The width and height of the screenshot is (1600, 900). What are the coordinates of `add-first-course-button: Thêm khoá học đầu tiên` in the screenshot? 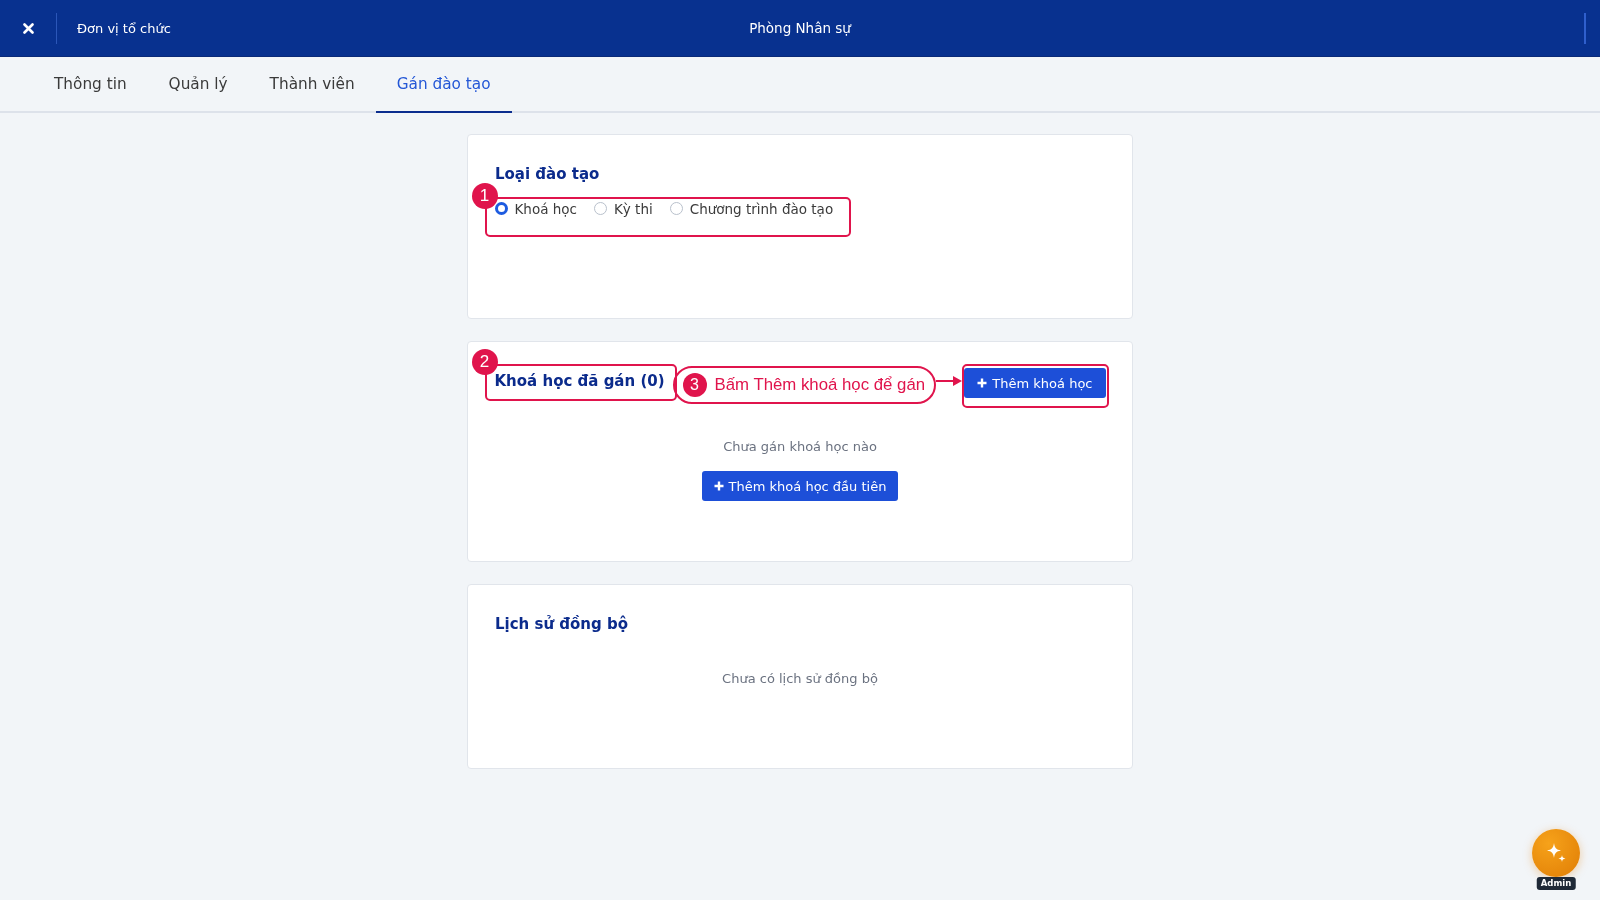 It's located at (800, 486).